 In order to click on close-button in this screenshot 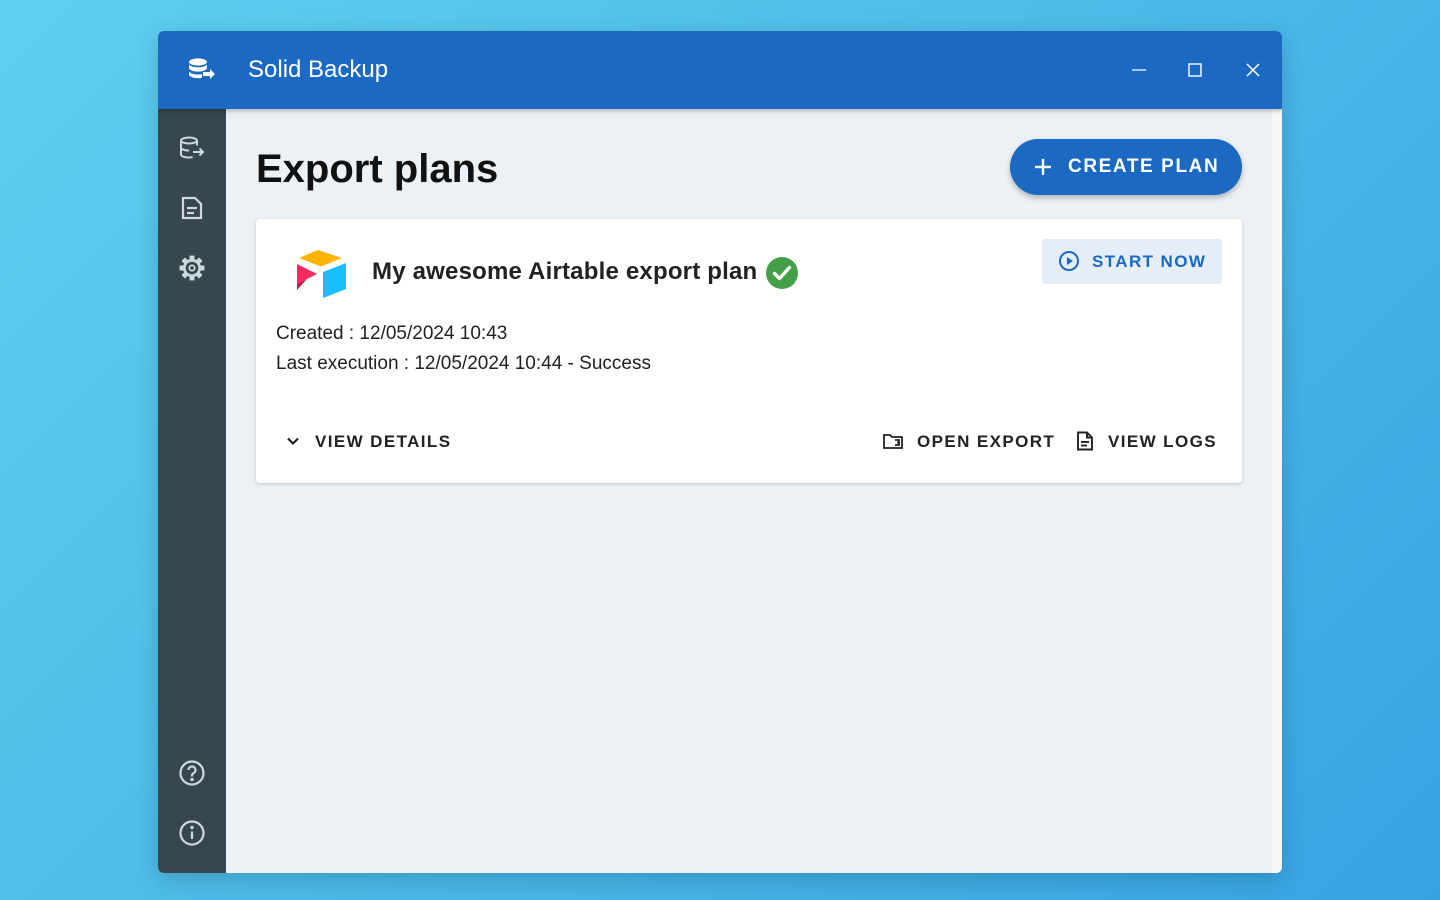, I will do `click(1253, 70)`.